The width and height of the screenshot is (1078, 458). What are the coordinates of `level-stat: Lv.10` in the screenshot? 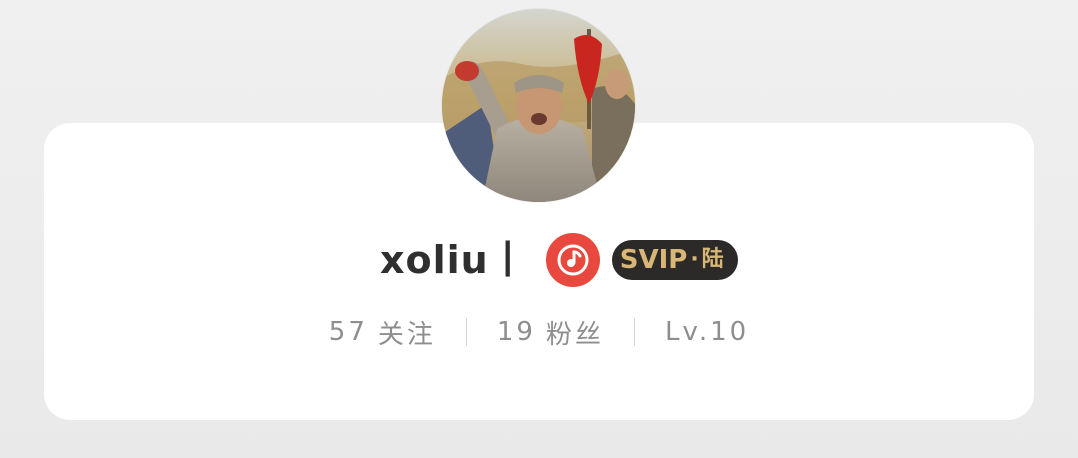 It's located at (707, 332).